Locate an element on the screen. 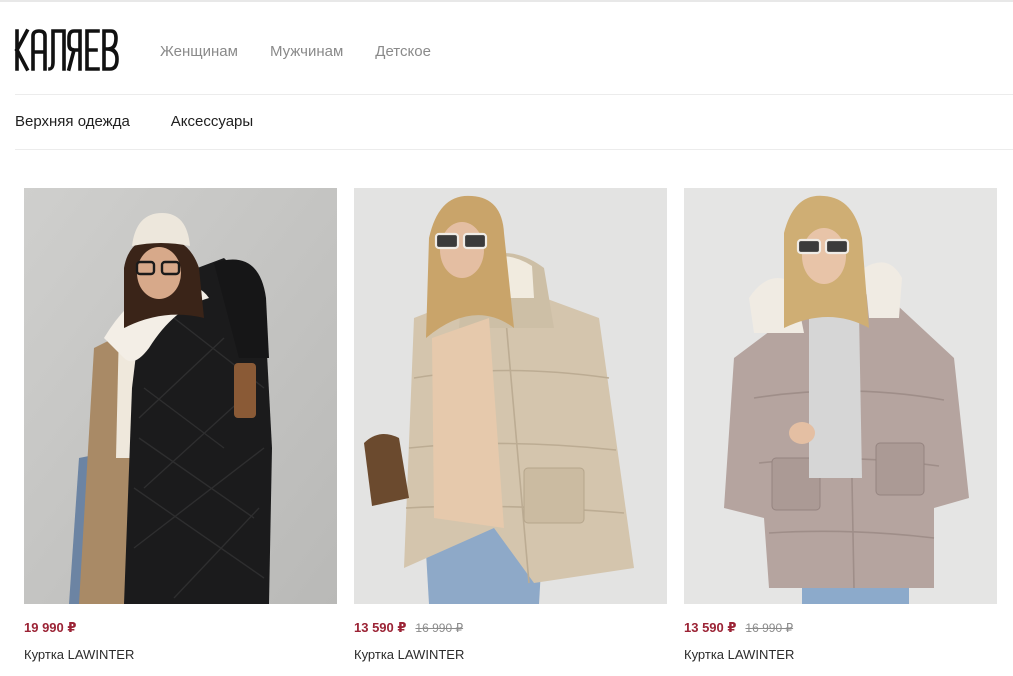  price-row: 19 990 ₽ is located at coordinates (180, 628).